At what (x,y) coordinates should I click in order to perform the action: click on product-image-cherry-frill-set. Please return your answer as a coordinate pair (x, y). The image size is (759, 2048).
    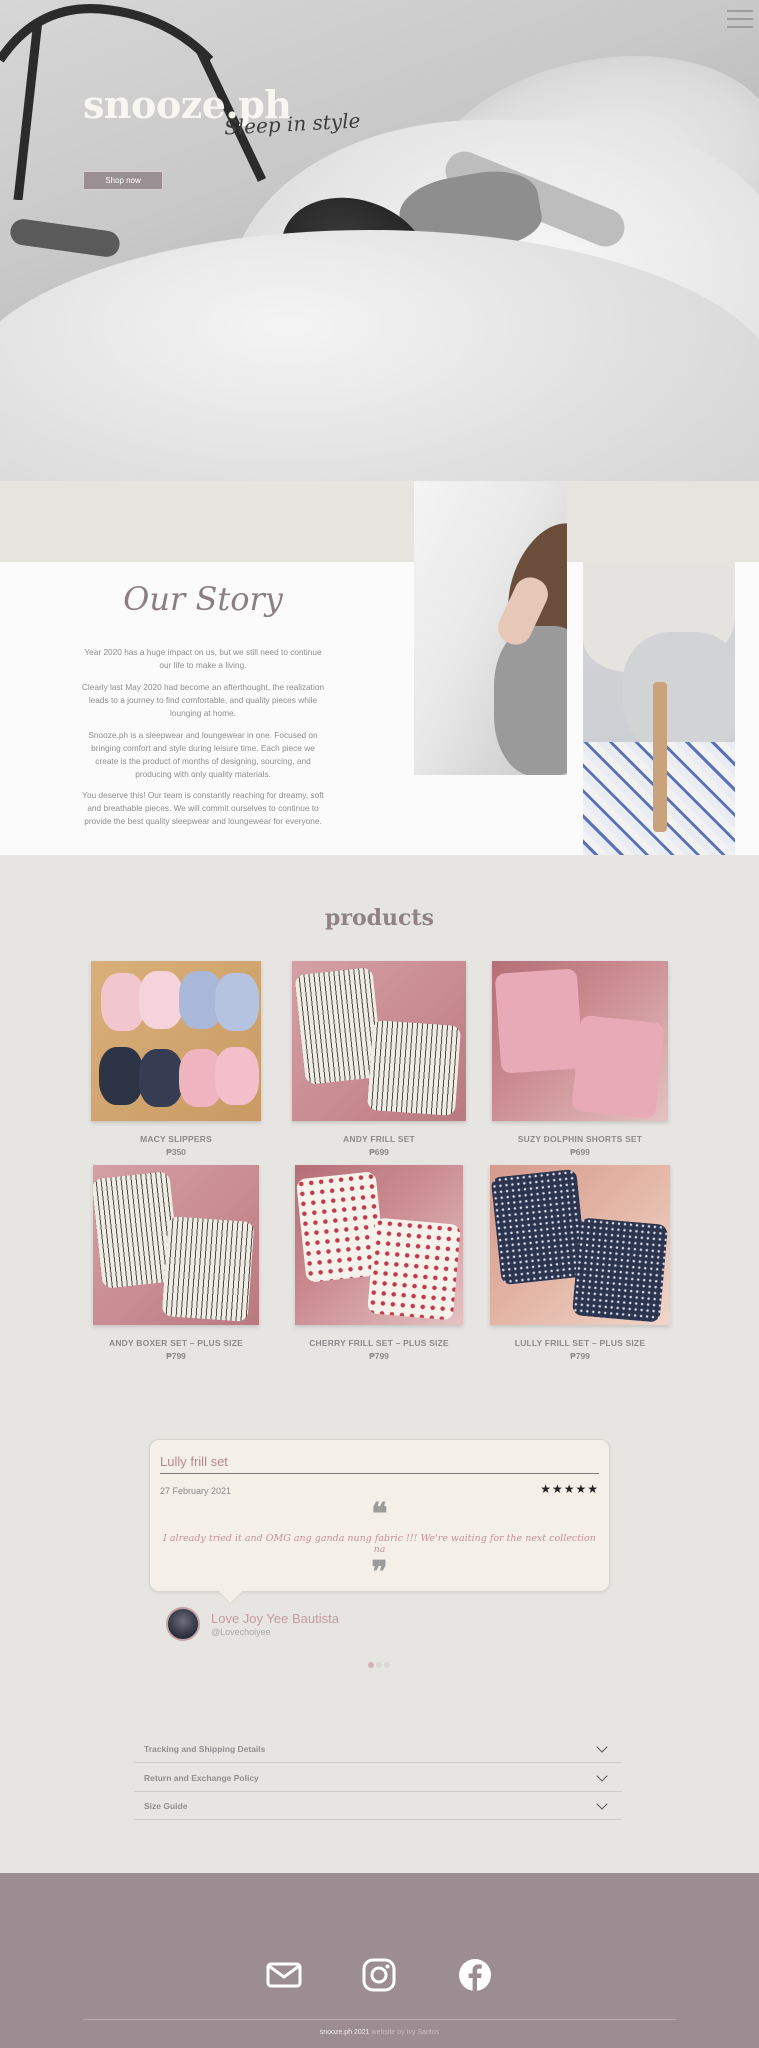
    Looking at the image, I should click on (379, 1245).